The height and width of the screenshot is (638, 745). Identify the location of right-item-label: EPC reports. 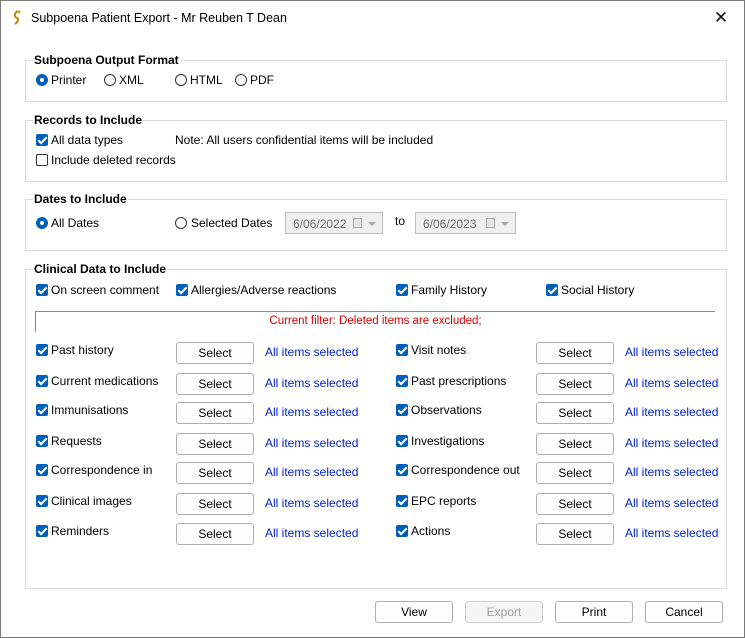
(444, 501).